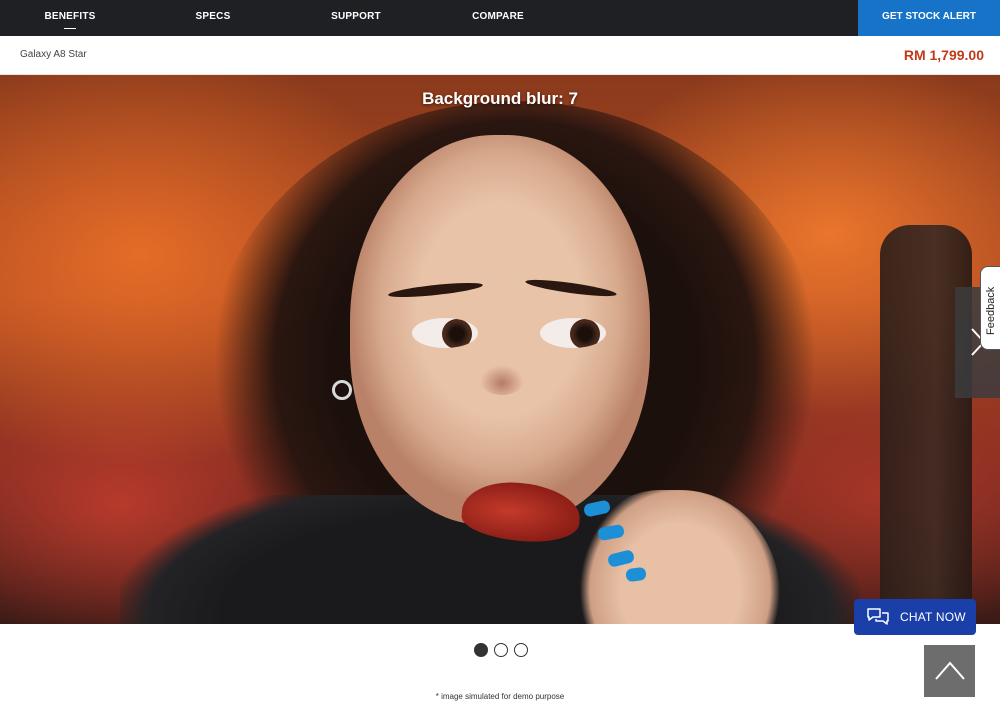  Describe the element at coordinates (878, 616) in the screenshot. I see `chat-bubbles-icon` at that location.